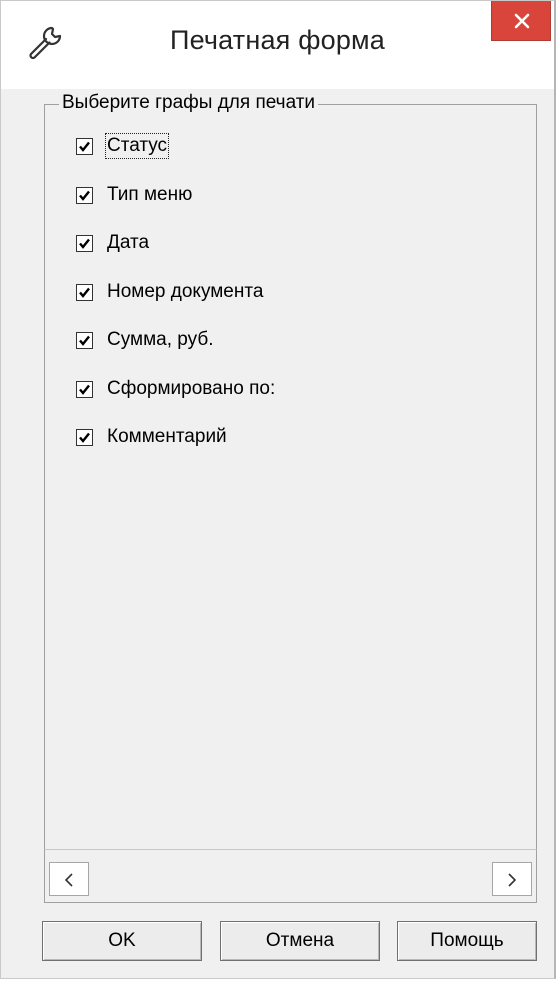  I want to click on help-button: Помощь, so click(467, 941).